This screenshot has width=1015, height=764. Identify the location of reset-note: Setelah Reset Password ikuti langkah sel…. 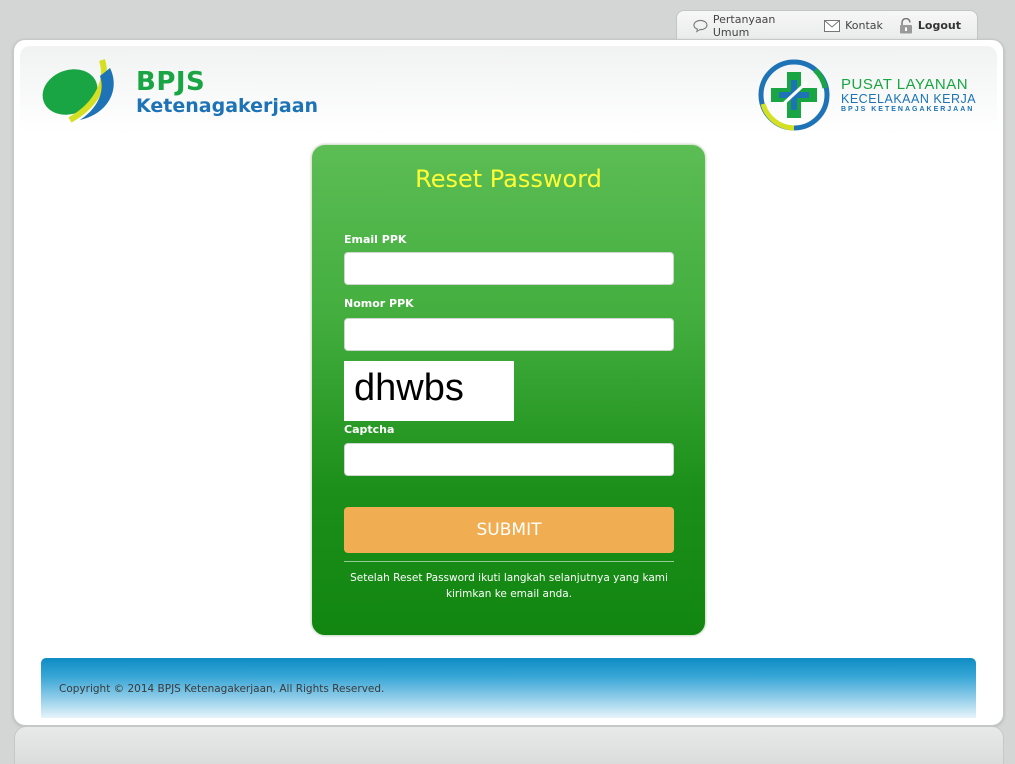
(509, 586).